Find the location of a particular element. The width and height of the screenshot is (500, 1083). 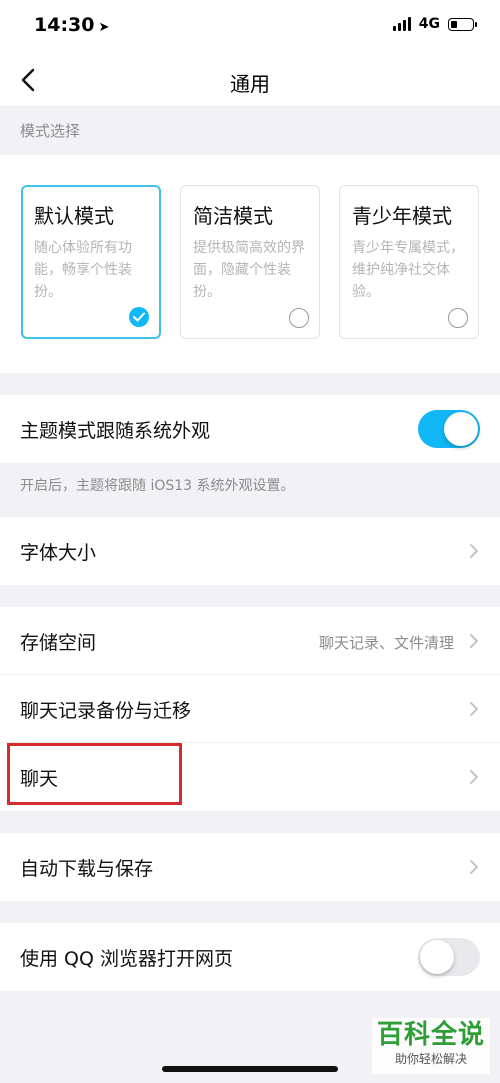

qq-browser-toggle is located at coordinates (449, 957).